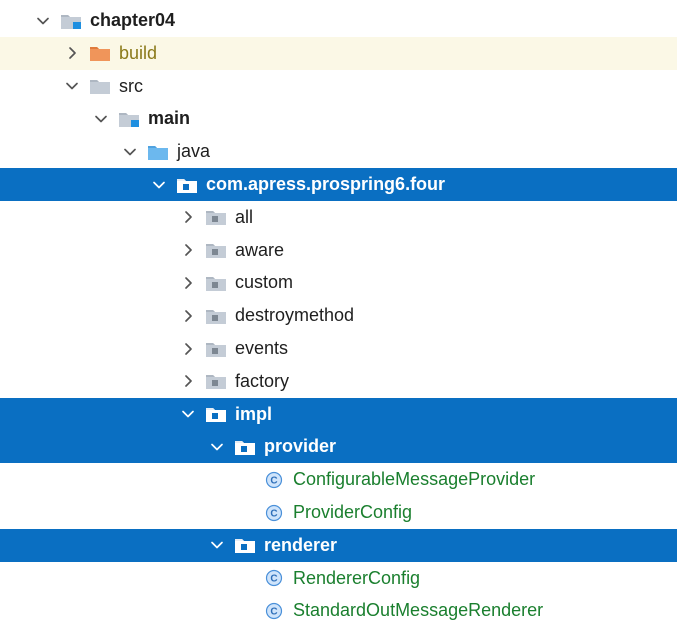 The width and height of the screenshot is (677, 627). Describe the element at coordinates (301, 544) in the screenshot. I see `tree-item-label: renderer` at that location.